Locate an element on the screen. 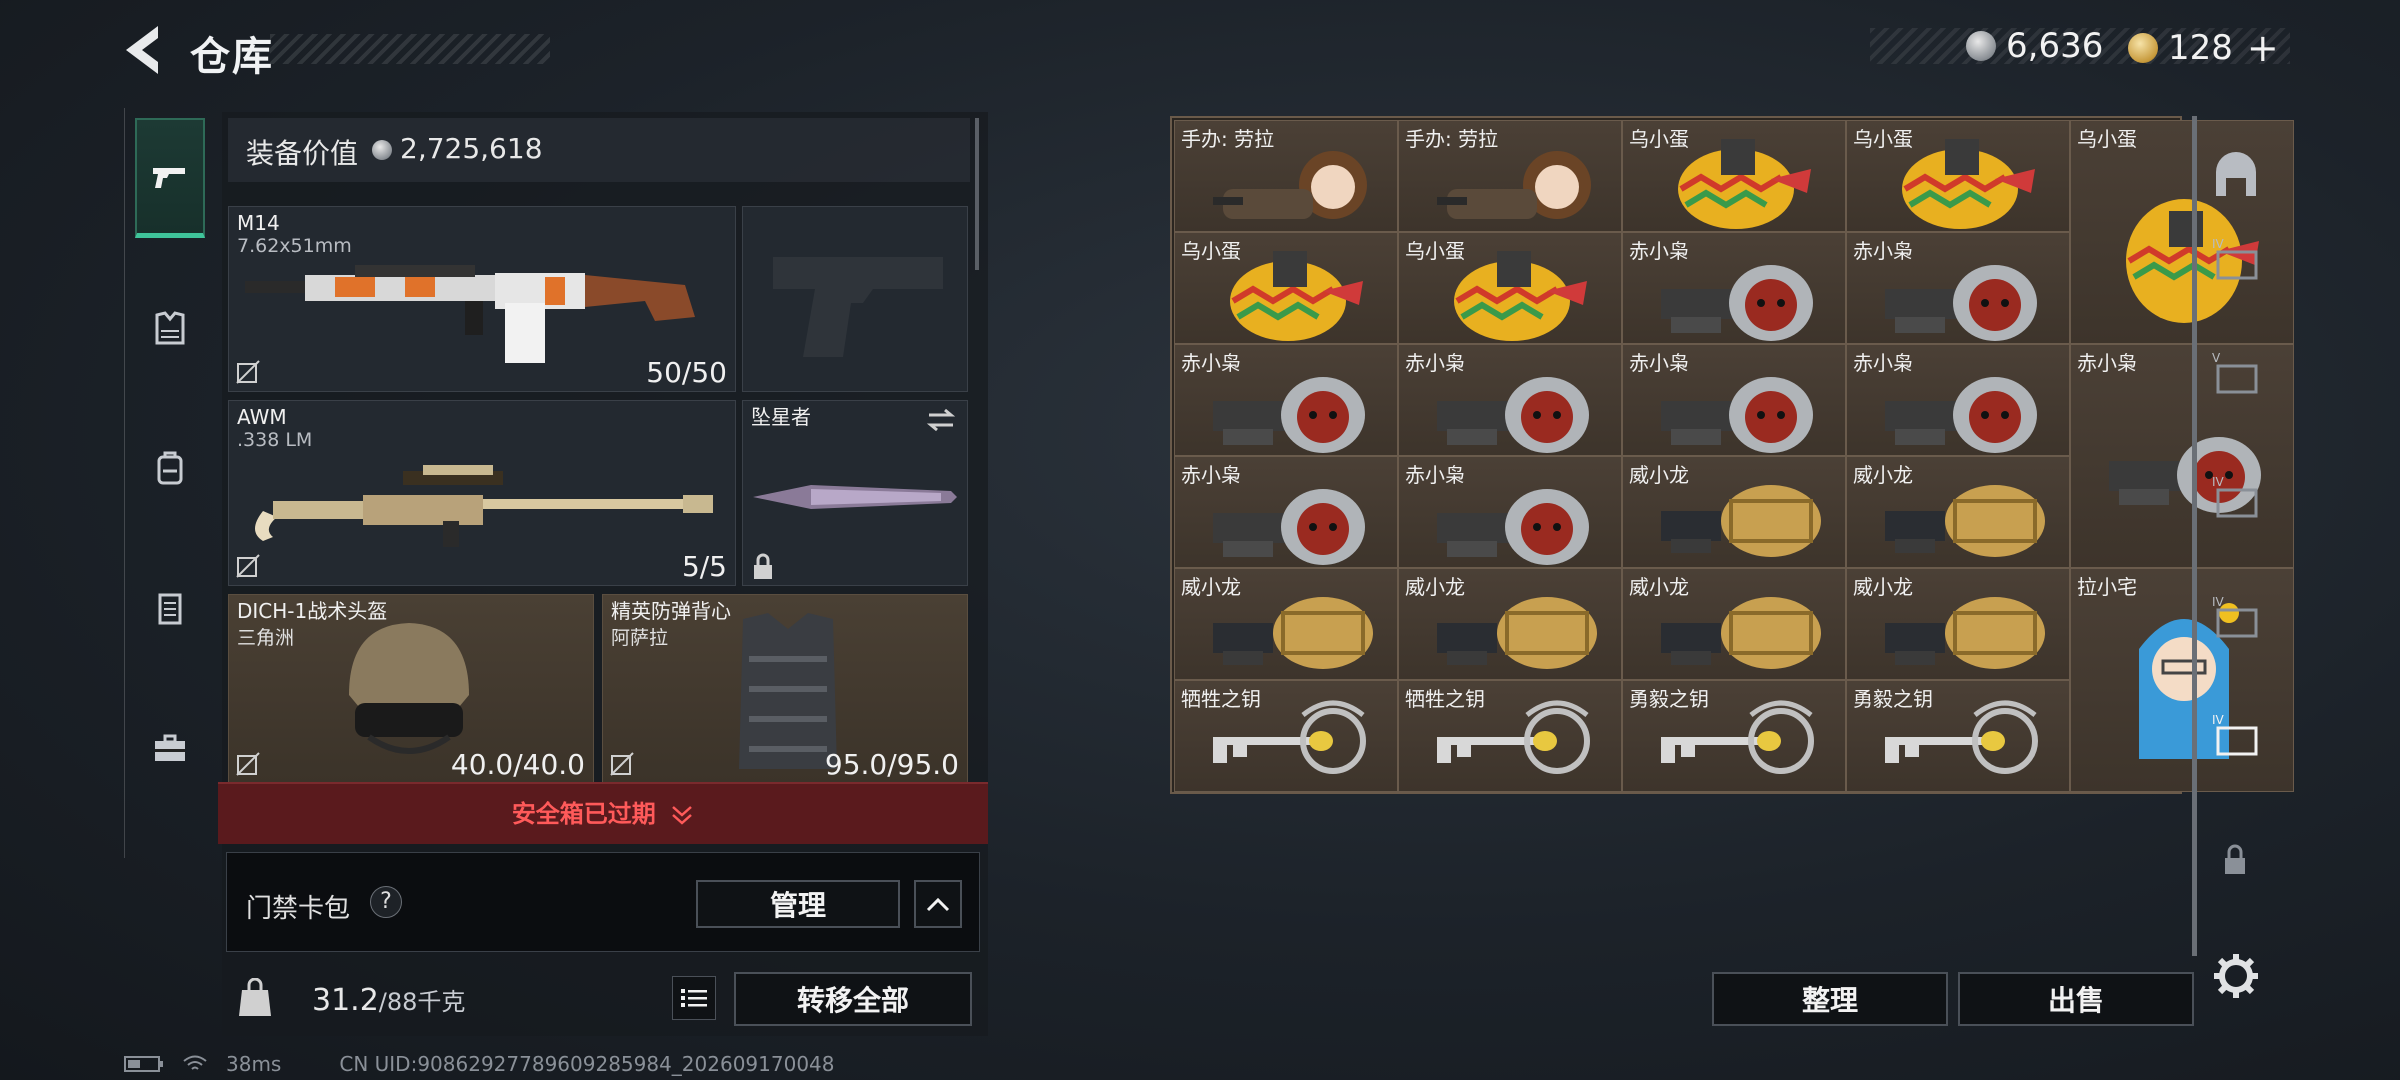  list-view-button is located at coordinates (694, 998).